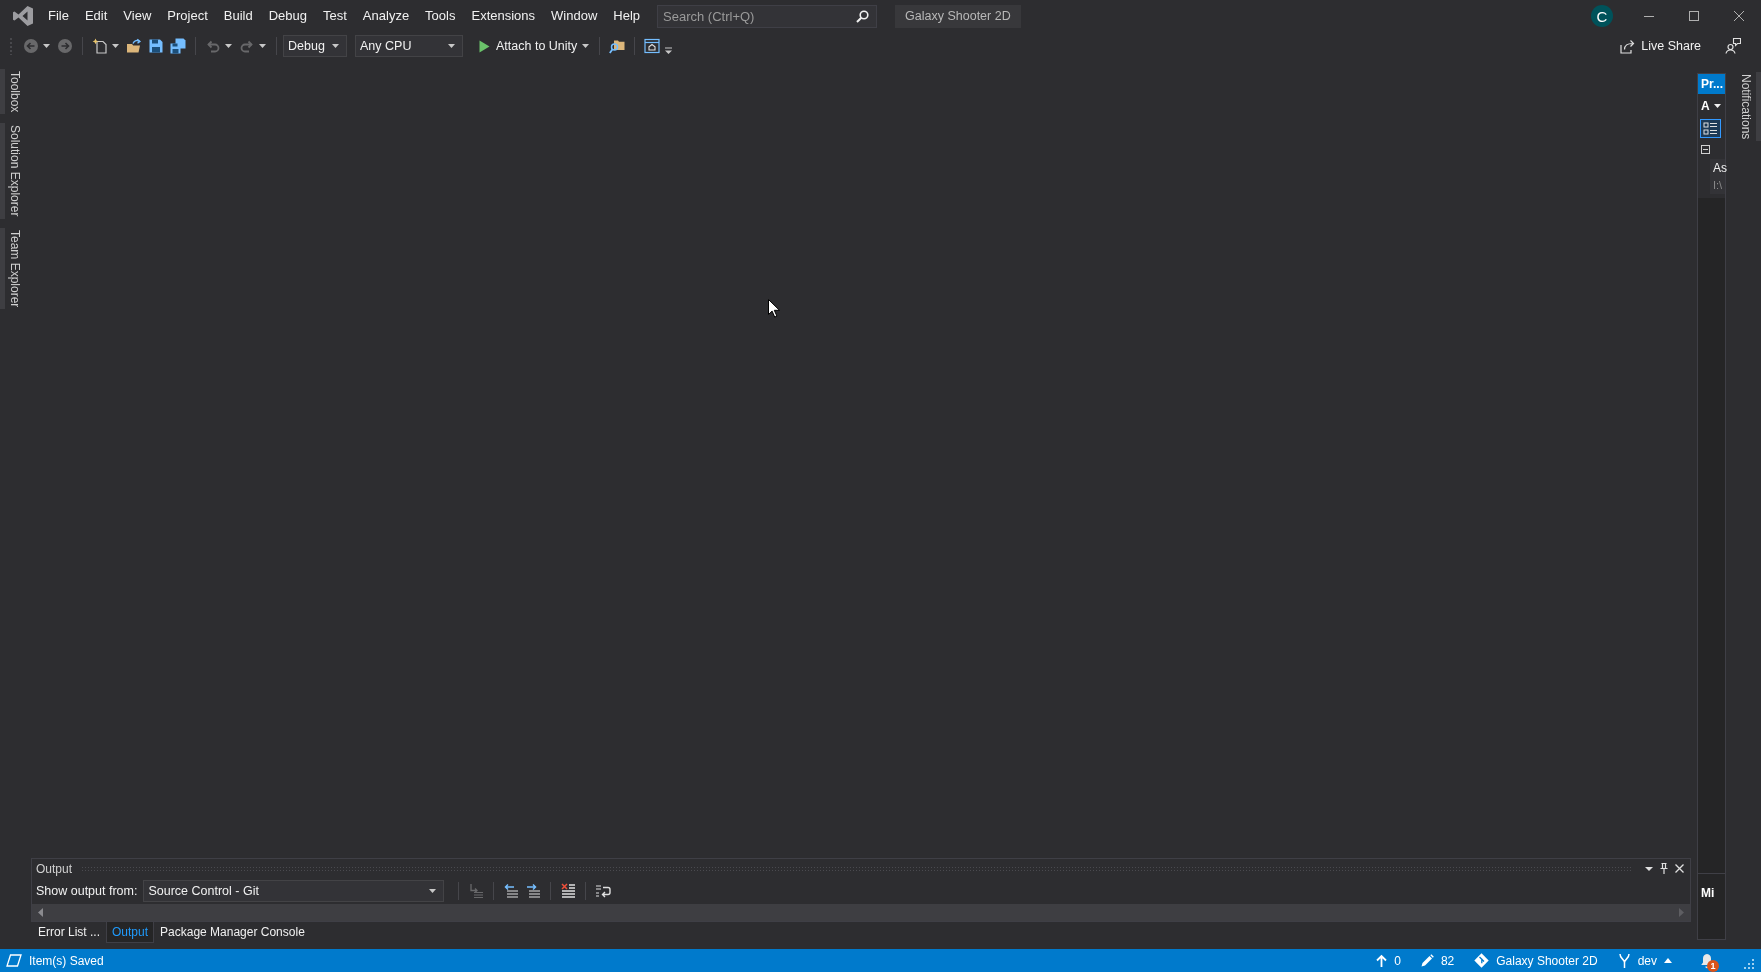 This screenshot has width=1761, height=972. What do you see at coordinates (335, 16) in the screenshot?
I see `menu-item: Test` at bounding box center [335, 16].